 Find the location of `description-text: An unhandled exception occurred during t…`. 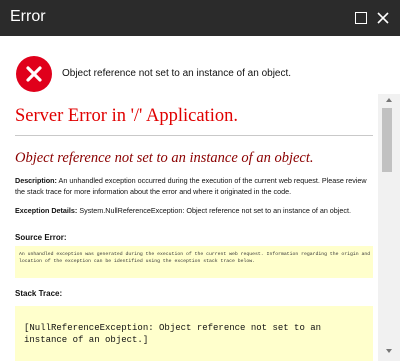

description-text: An unhandled exception occurred during t… is located at coordinates (191, 186).